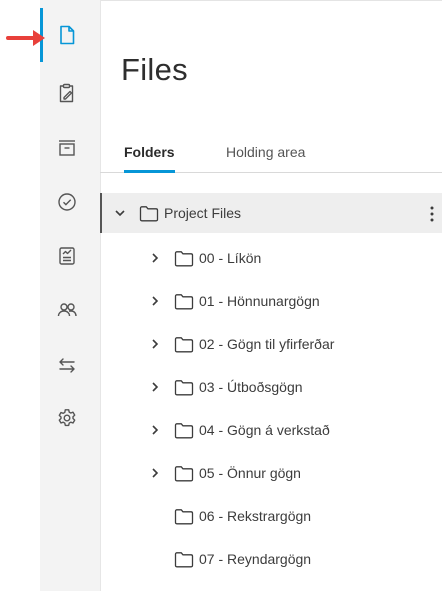 Image resolution: width=442 pixels, height=591 pixels. I want to click on sidebar-item-settings, so click(67, 418).